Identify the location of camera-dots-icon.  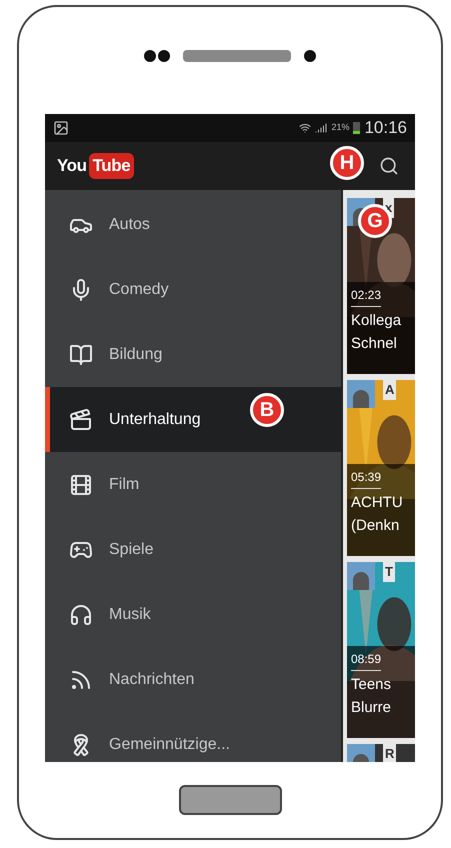
(157, 55).